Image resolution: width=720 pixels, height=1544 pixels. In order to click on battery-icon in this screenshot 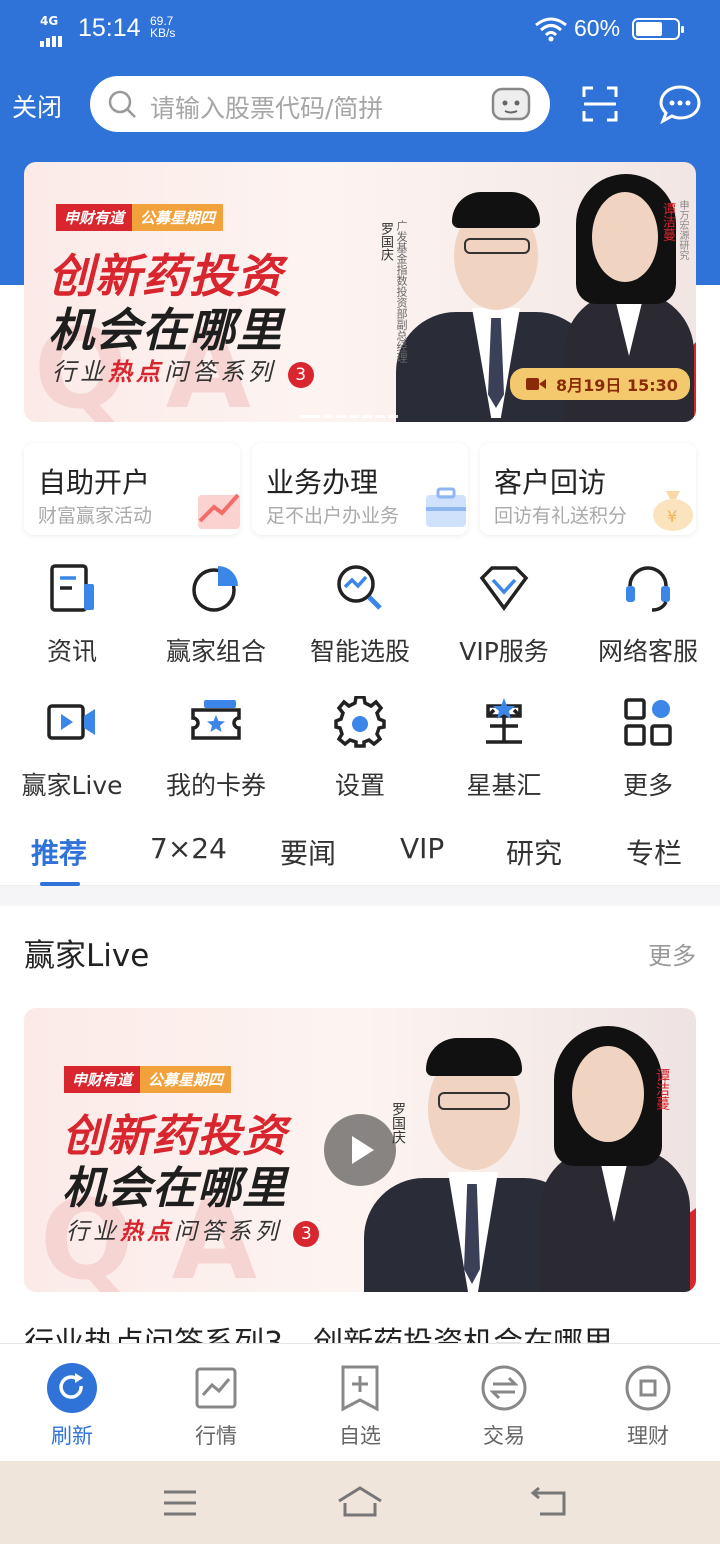, I will do `click(658, 29)`.